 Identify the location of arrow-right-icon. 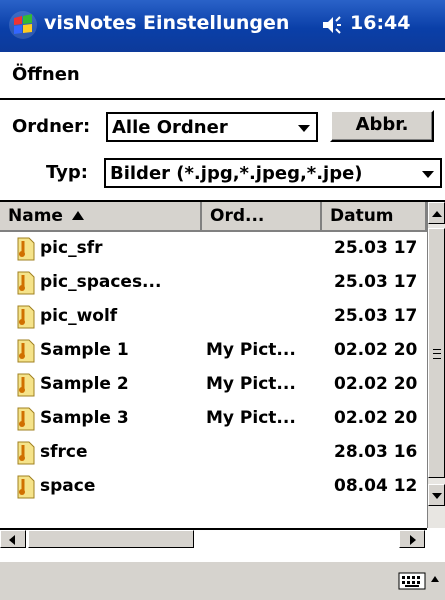
(413, 540).